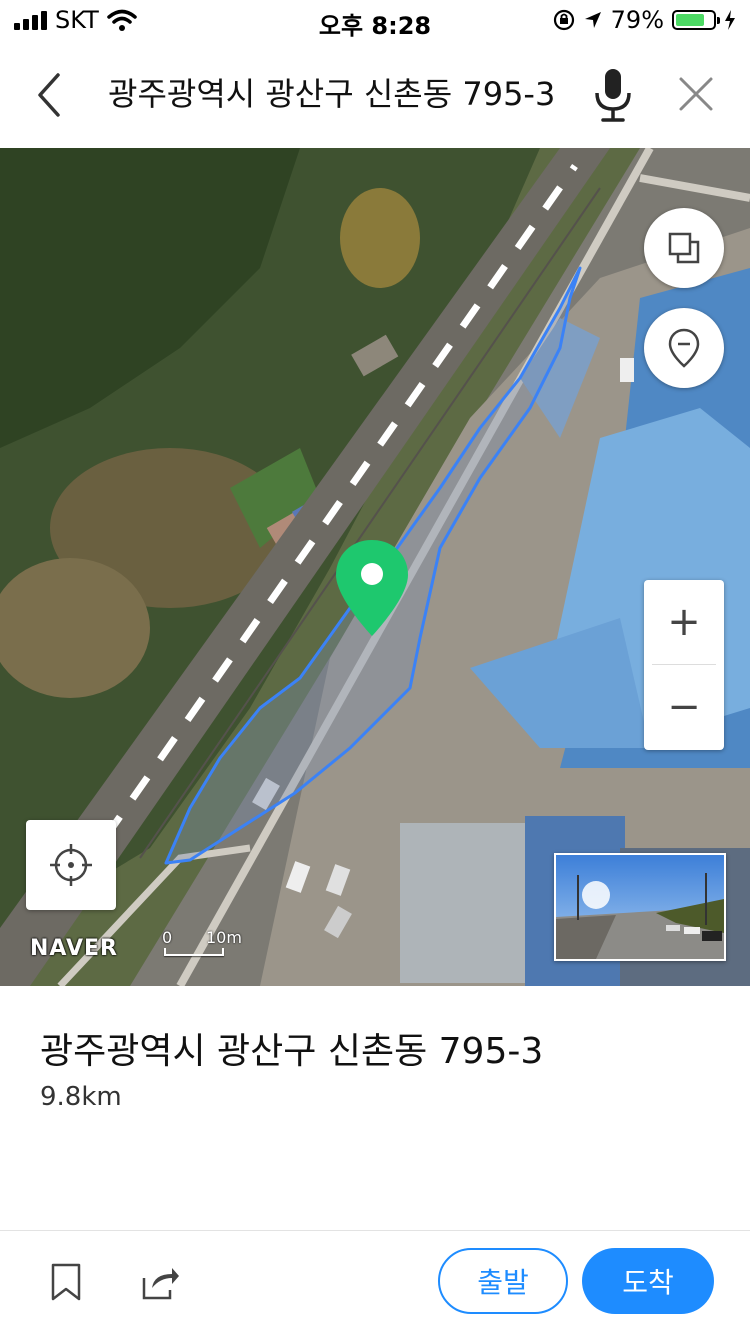 Image resolution: width=750 pixels, height=1334 pixels. What do you see at coordinates (648, 1281) in the screenshot?
I see `set-destination-button: 도착` at bounding box center [648, 1281].